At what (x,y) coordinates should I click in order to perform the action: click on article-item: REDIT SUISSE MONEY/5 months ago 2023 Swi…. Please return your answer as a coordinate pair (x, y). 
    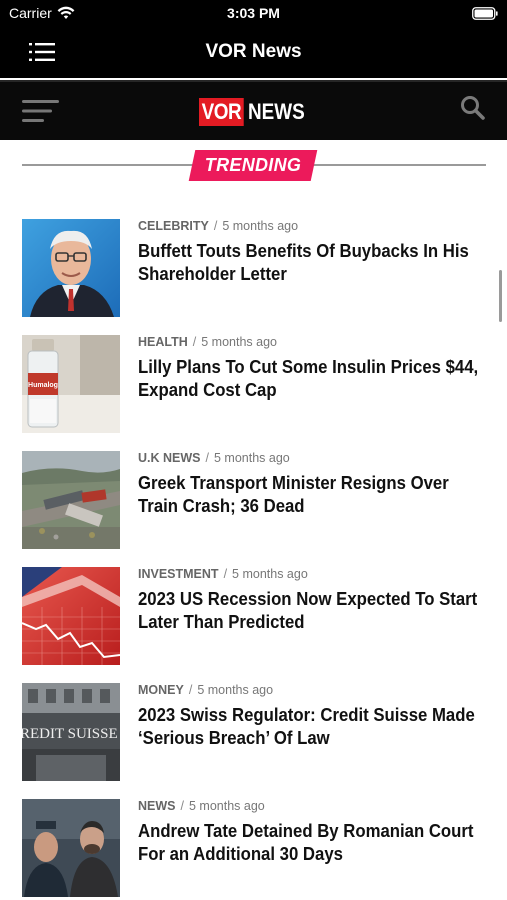
    Looking at the image, I should click on (254, 732).